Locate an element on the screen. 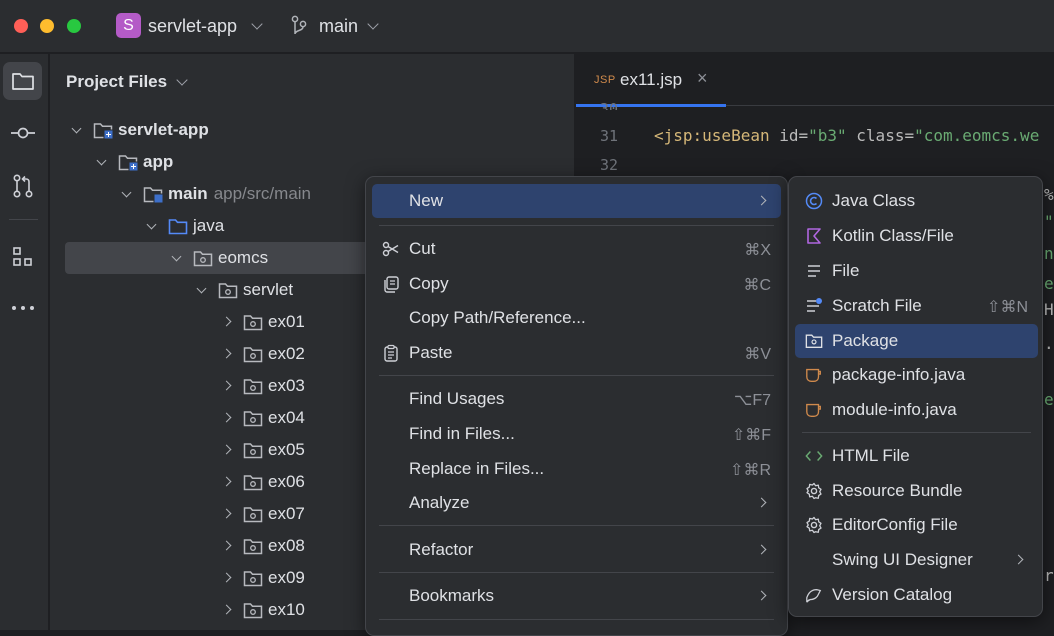  tree-node-eomcs: eomcs is located at coordinates (220, 258).